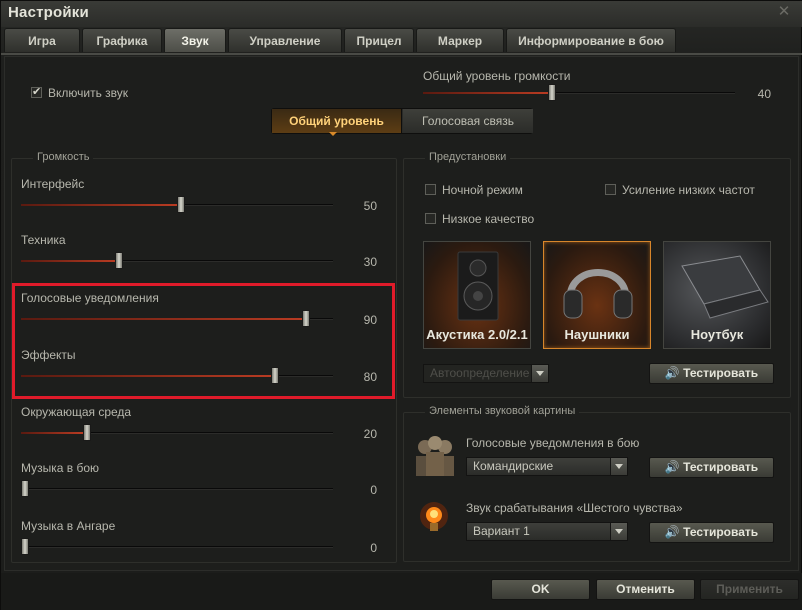  What do you see at coordinates (717, 334) in the screenshot?
I see `preset-laptop-label: Ноутбук` at bounding box center [717, 334].